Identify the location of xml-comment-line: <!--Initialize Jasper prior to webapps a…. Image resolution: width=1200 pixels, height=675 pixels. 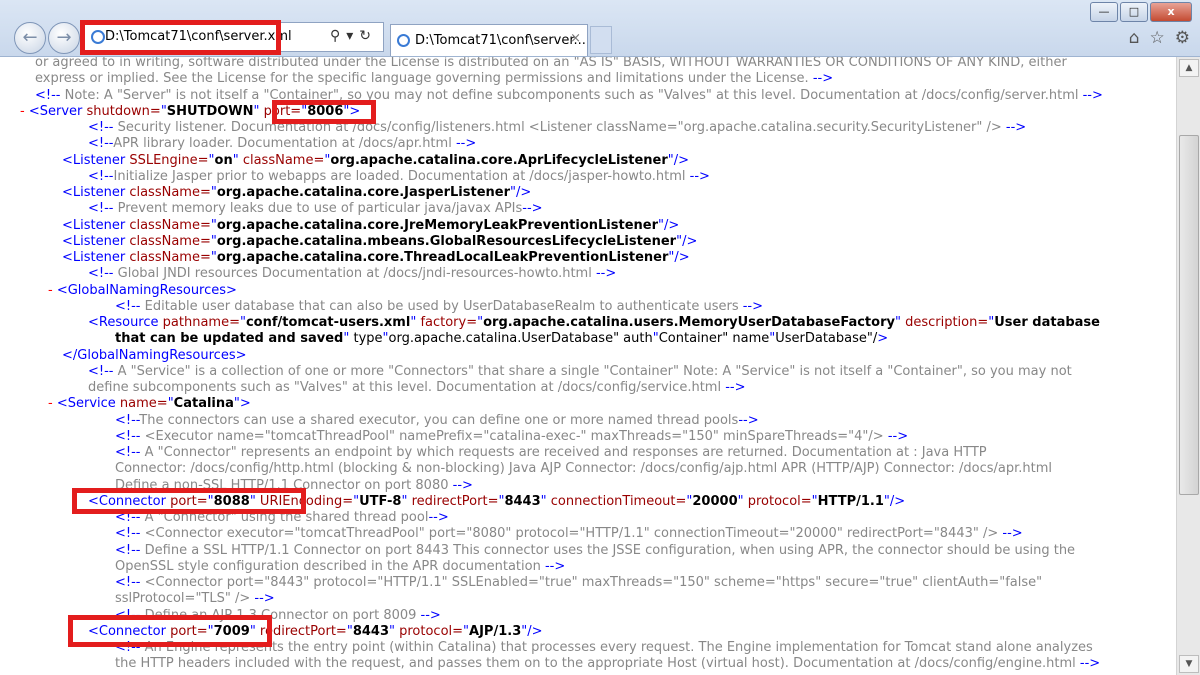
(399, 176).